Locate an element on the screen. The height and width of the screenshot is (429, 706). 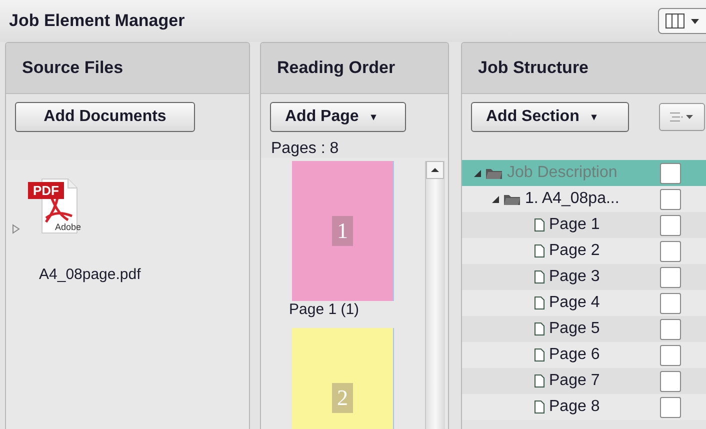
expand-icon is located at coordinates (16, 229).